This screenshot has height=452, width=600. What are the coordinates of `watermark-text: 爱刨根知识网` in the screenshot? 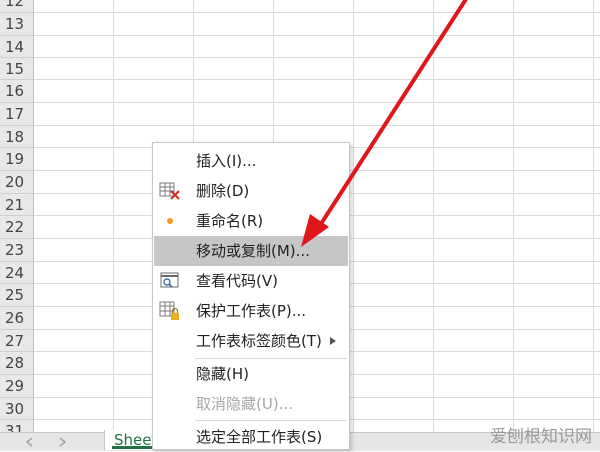 It's located at (541, 437).